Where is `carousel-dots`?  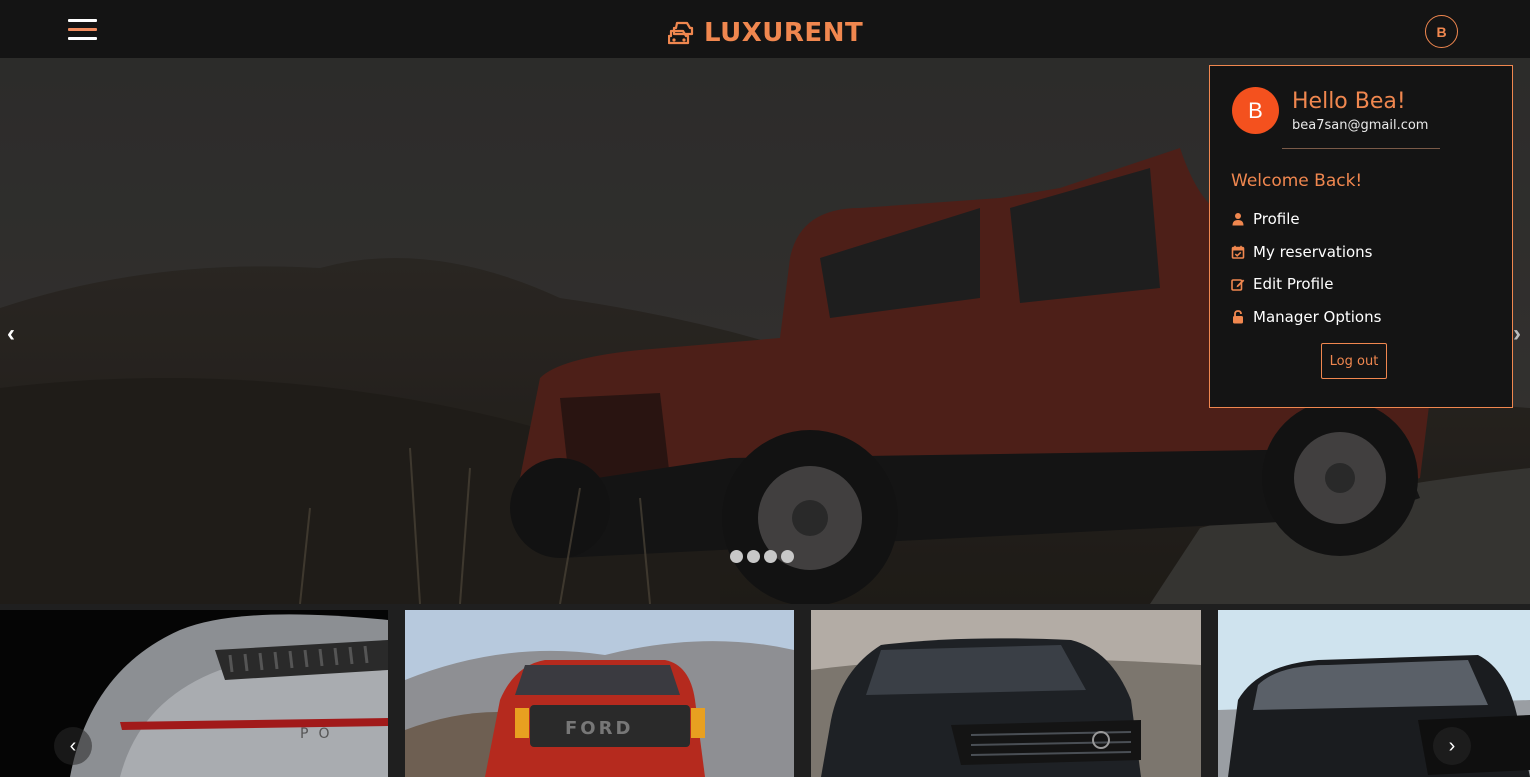 carousel-dots is located at coordinates (762, 556).